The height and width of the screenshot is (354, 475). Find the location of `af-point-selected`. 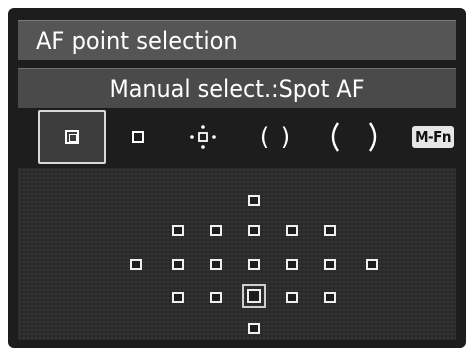

af-point-selected is located at coordinates (254, 296).